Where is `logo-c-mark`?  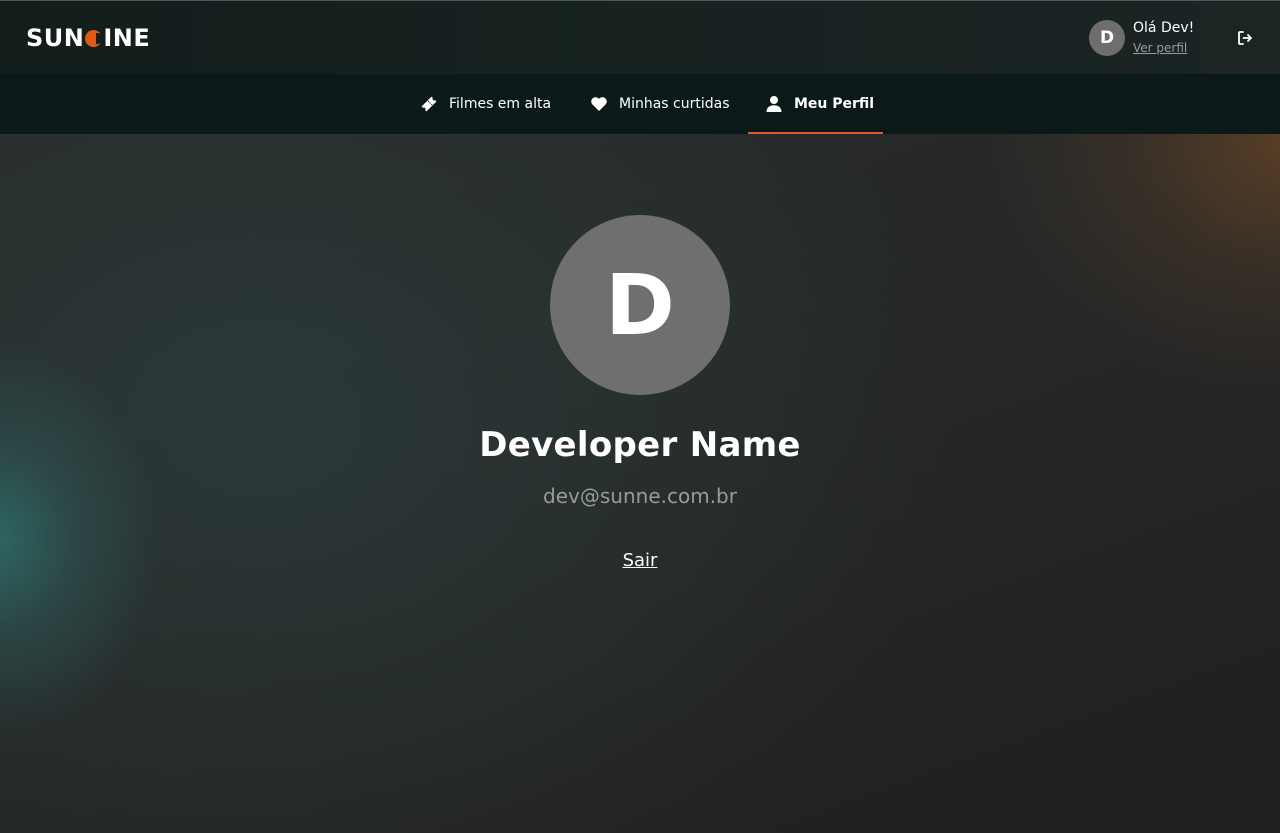 logo-c-mark is located at coordinates (94, 38).